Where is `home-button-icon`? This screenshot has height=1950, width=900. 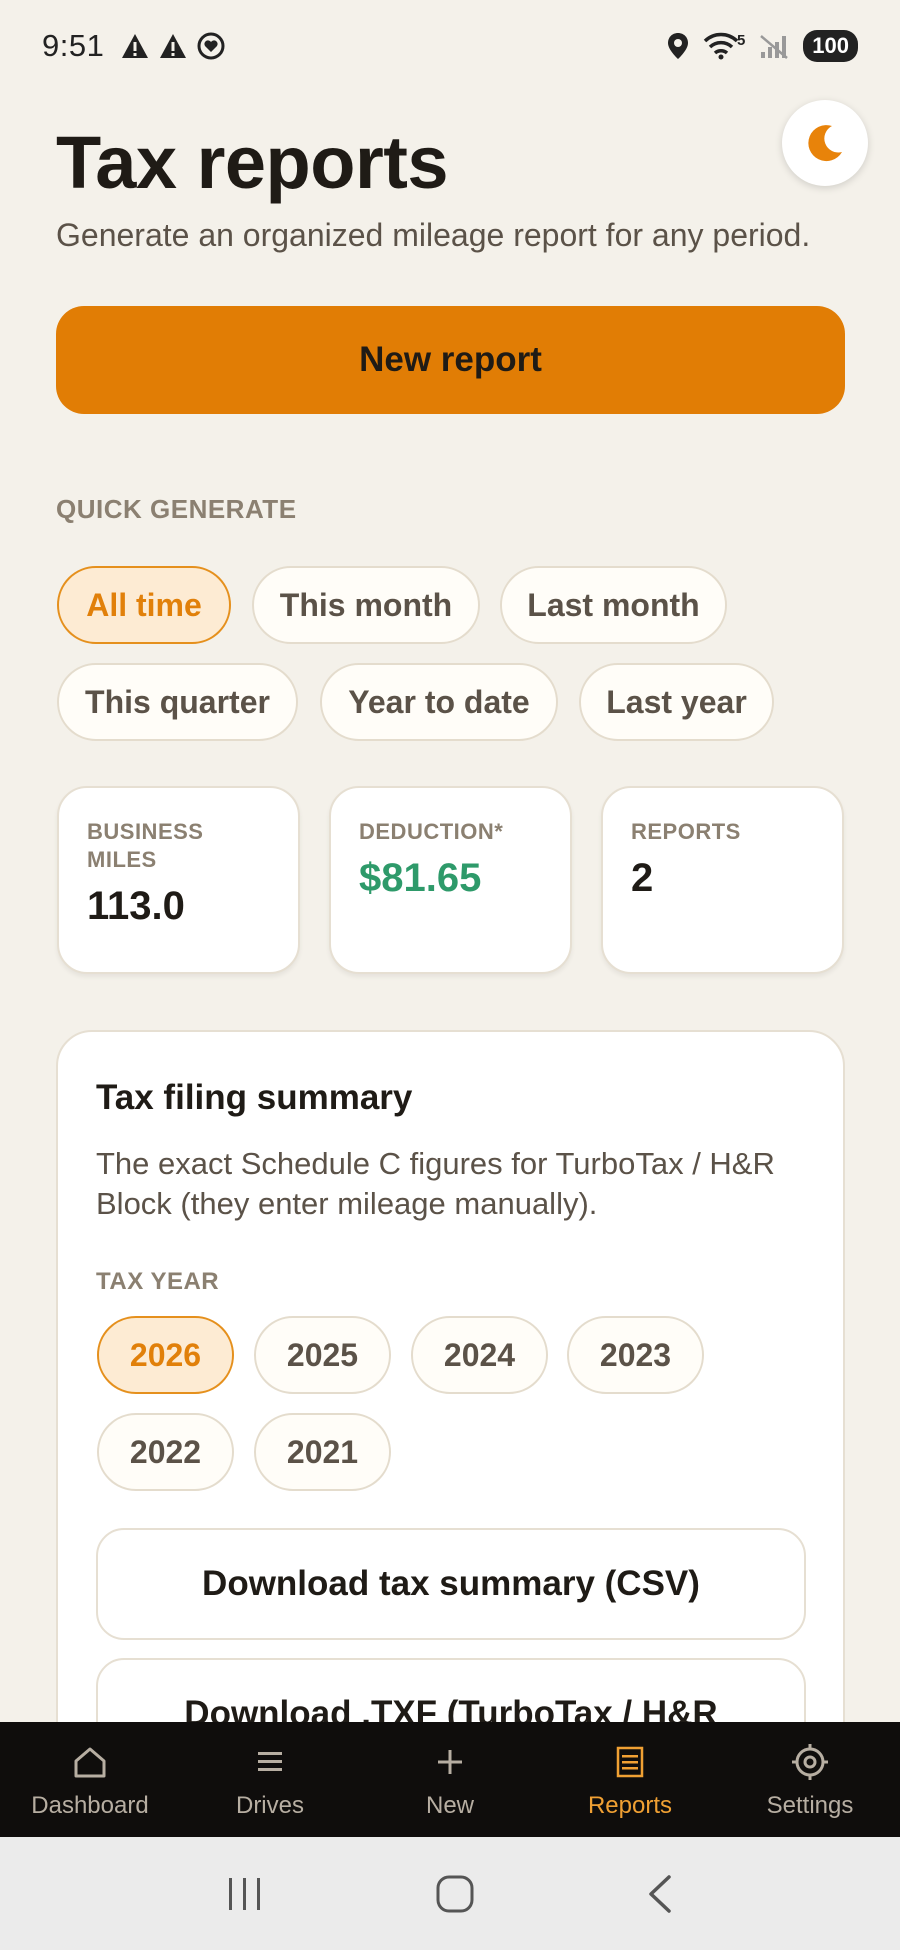 home-button-icon is located at coordinates (455, 1894).